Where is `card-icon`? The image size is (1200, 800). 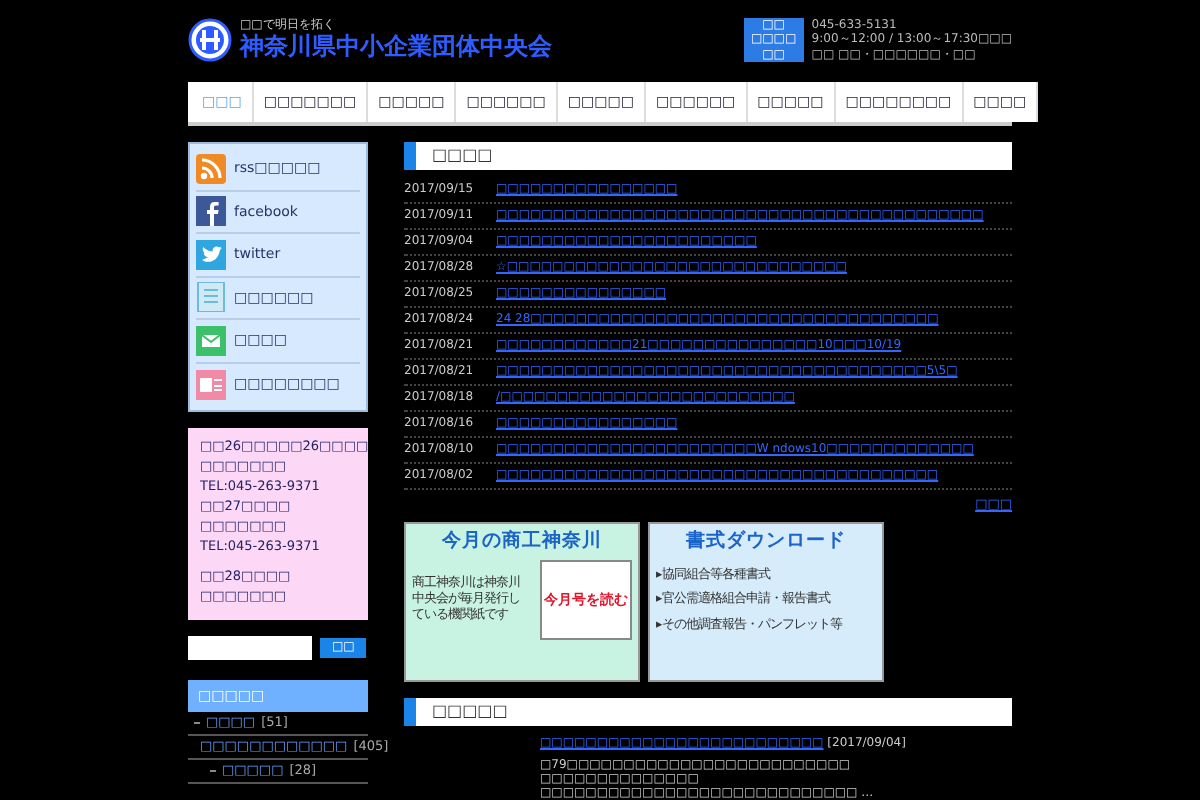 card-icon is located at coordinates (211, 384).